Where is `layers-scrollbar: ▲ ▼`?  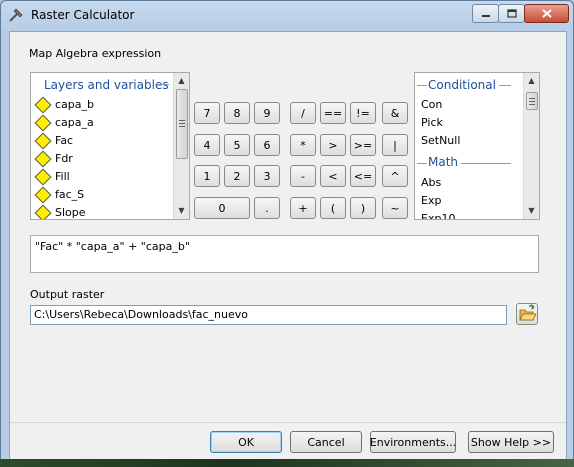 layers-scrollbar: ▲ ▼ is located at coordinates (181, 146).